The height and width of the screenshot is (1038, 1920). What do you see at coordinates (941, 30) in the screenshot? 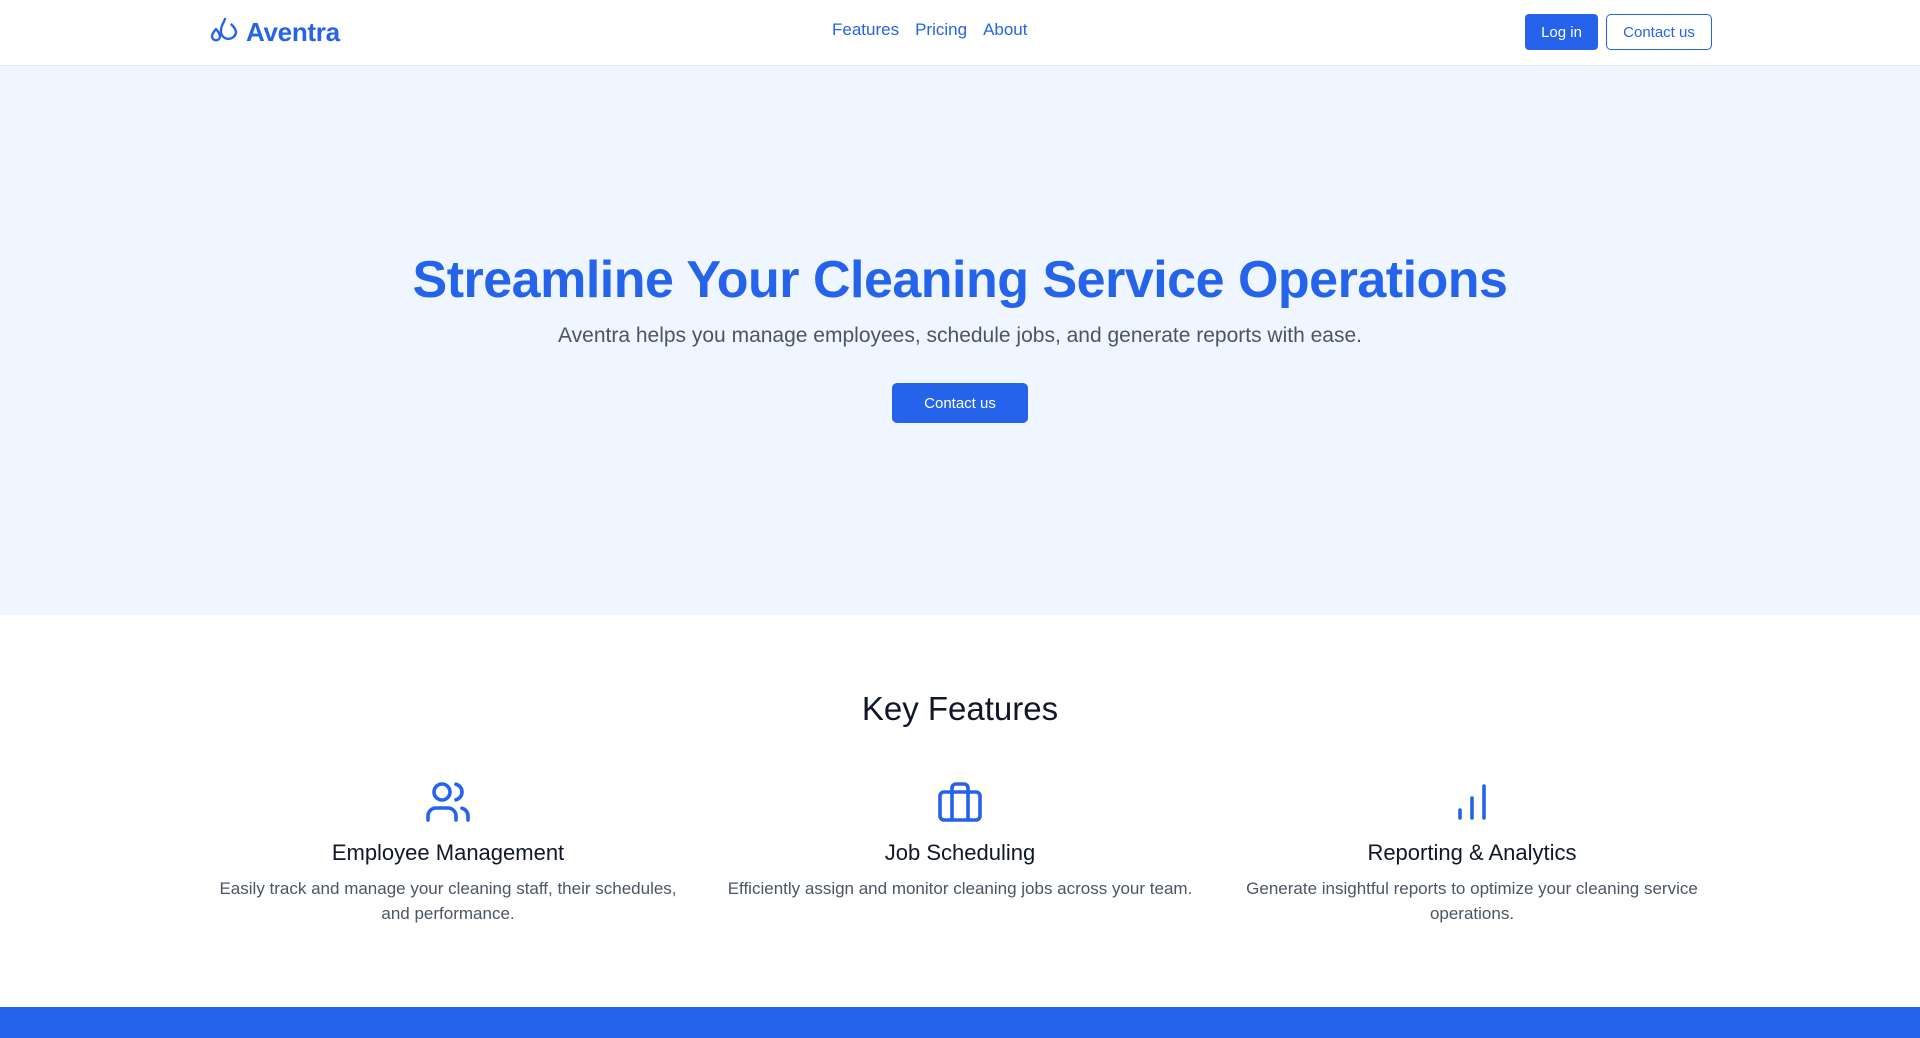
I see `nav-link-pricing: Pricing` at bounding box center [941, 30].